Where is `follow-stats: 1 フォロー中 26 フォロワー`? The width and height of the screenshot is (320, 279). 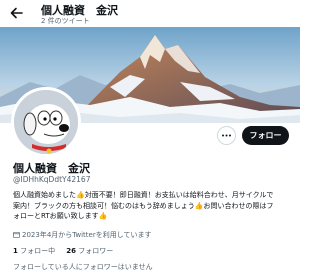 follow-stats: 1 フォロー中 26 フォロワー is located at coordinates (63, 251).